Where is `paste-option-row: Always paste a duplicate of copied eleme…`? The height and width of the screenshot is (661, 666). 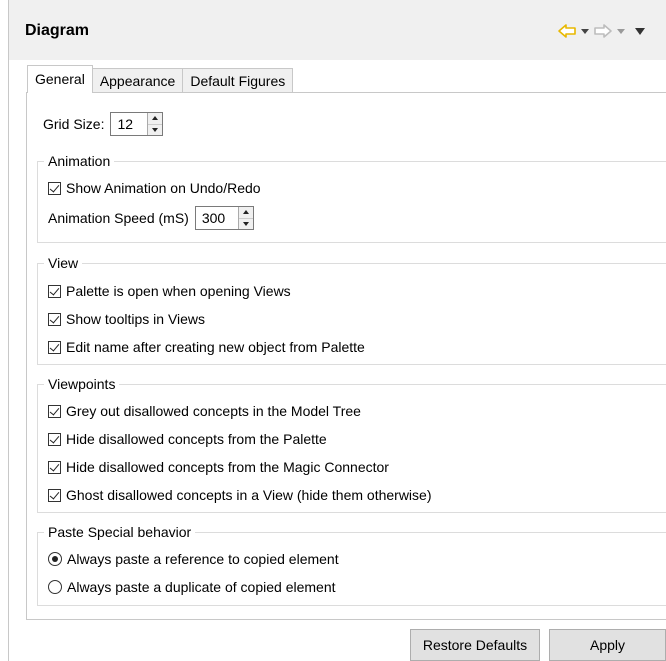
paste-option-row: Always paste a duplicate of copied eleme… is located at coordinates (192, 587).